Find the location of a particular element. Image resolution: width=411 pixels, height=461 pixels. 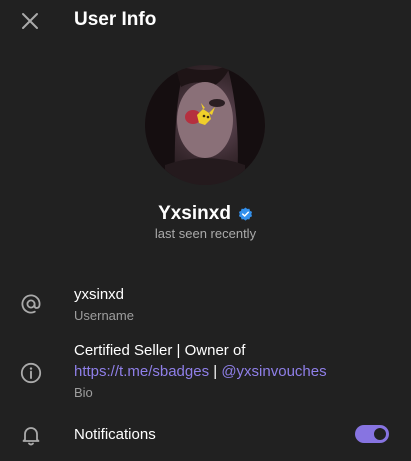

close-icon is located at coordinates (30, 21).